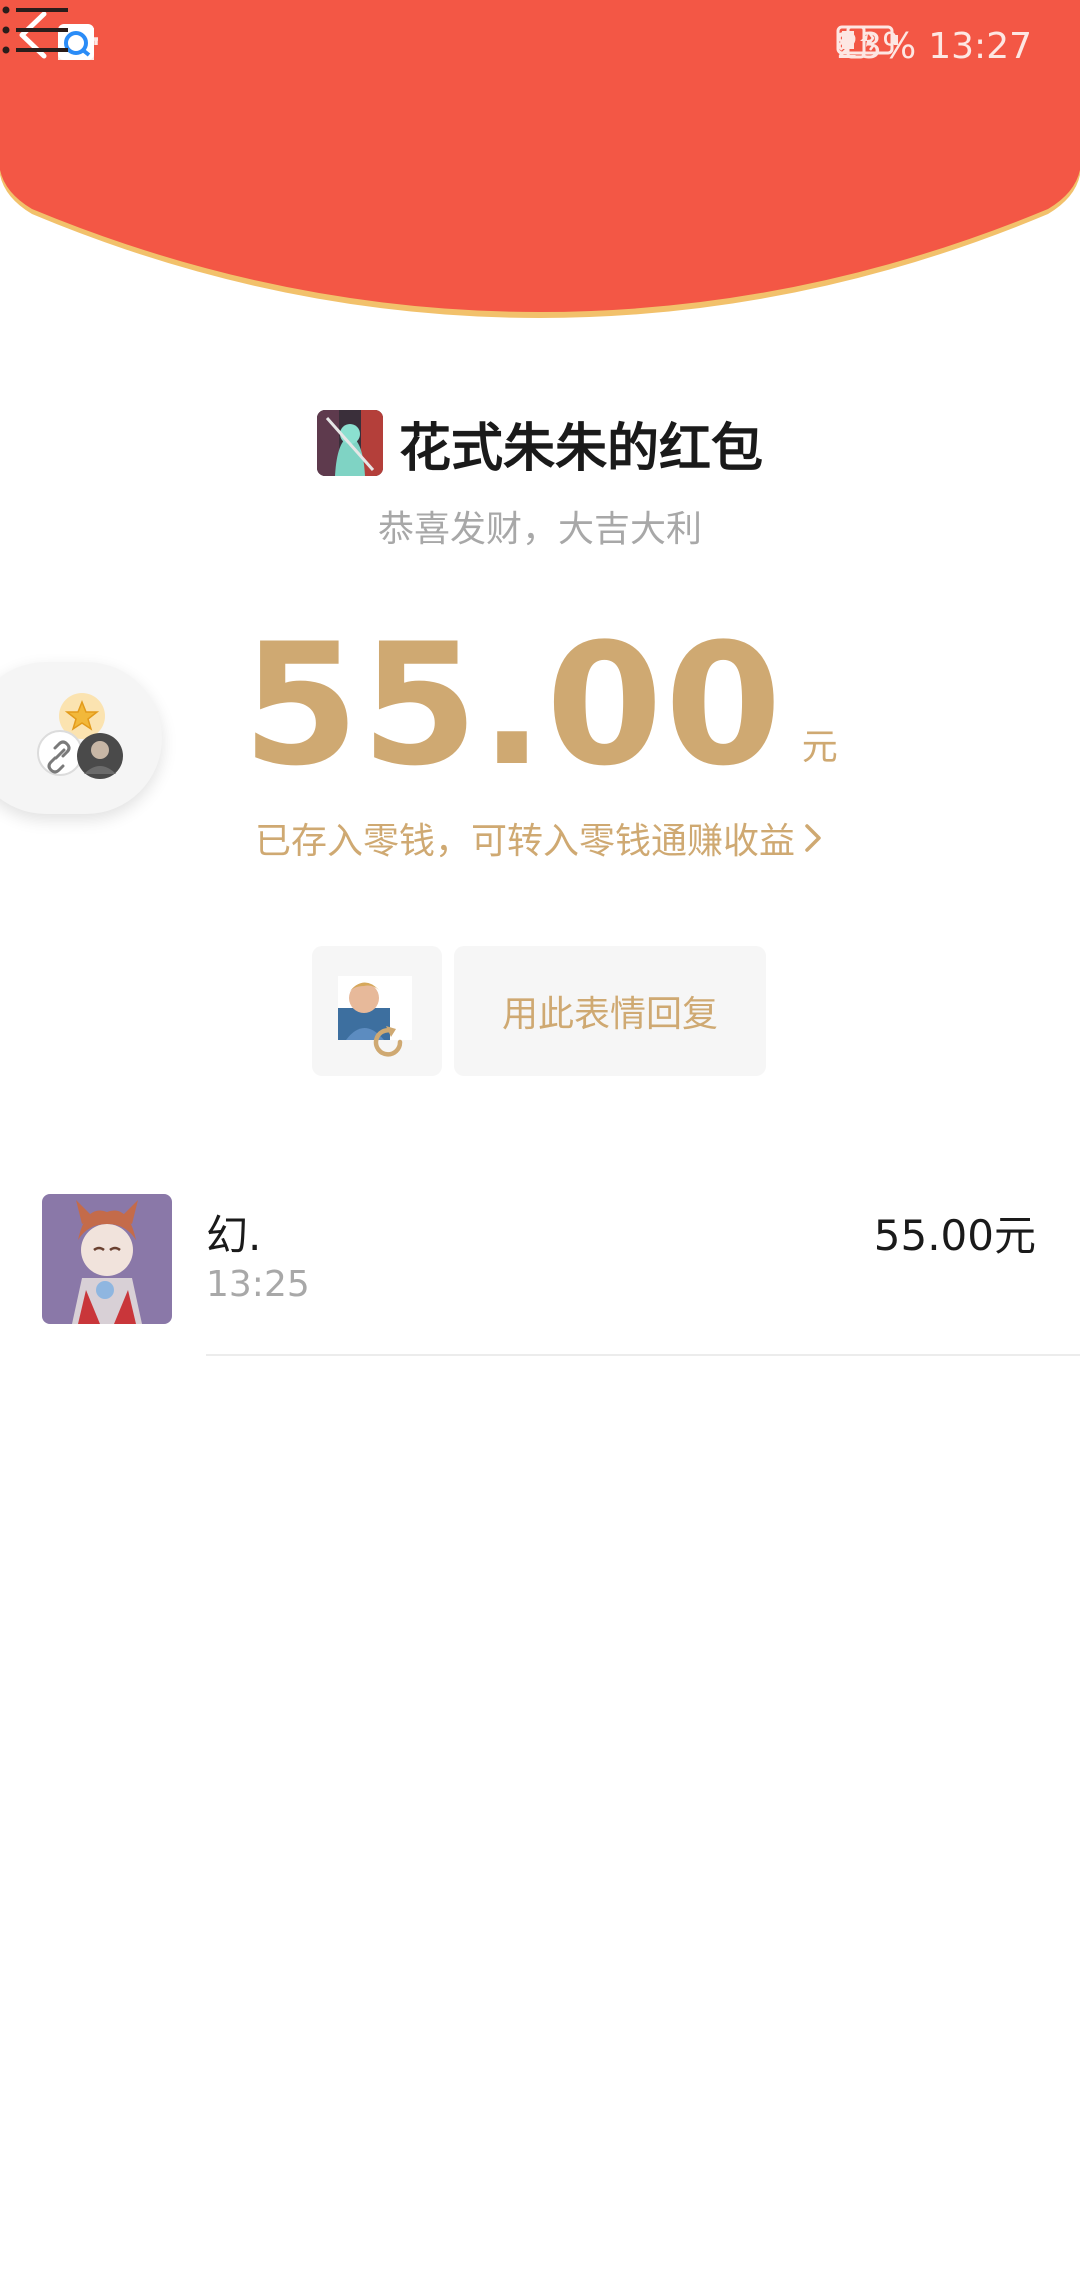 This screenshot has width=1080, height=2280. I want to click on receiver-name: 幻., so click(234, 1235).